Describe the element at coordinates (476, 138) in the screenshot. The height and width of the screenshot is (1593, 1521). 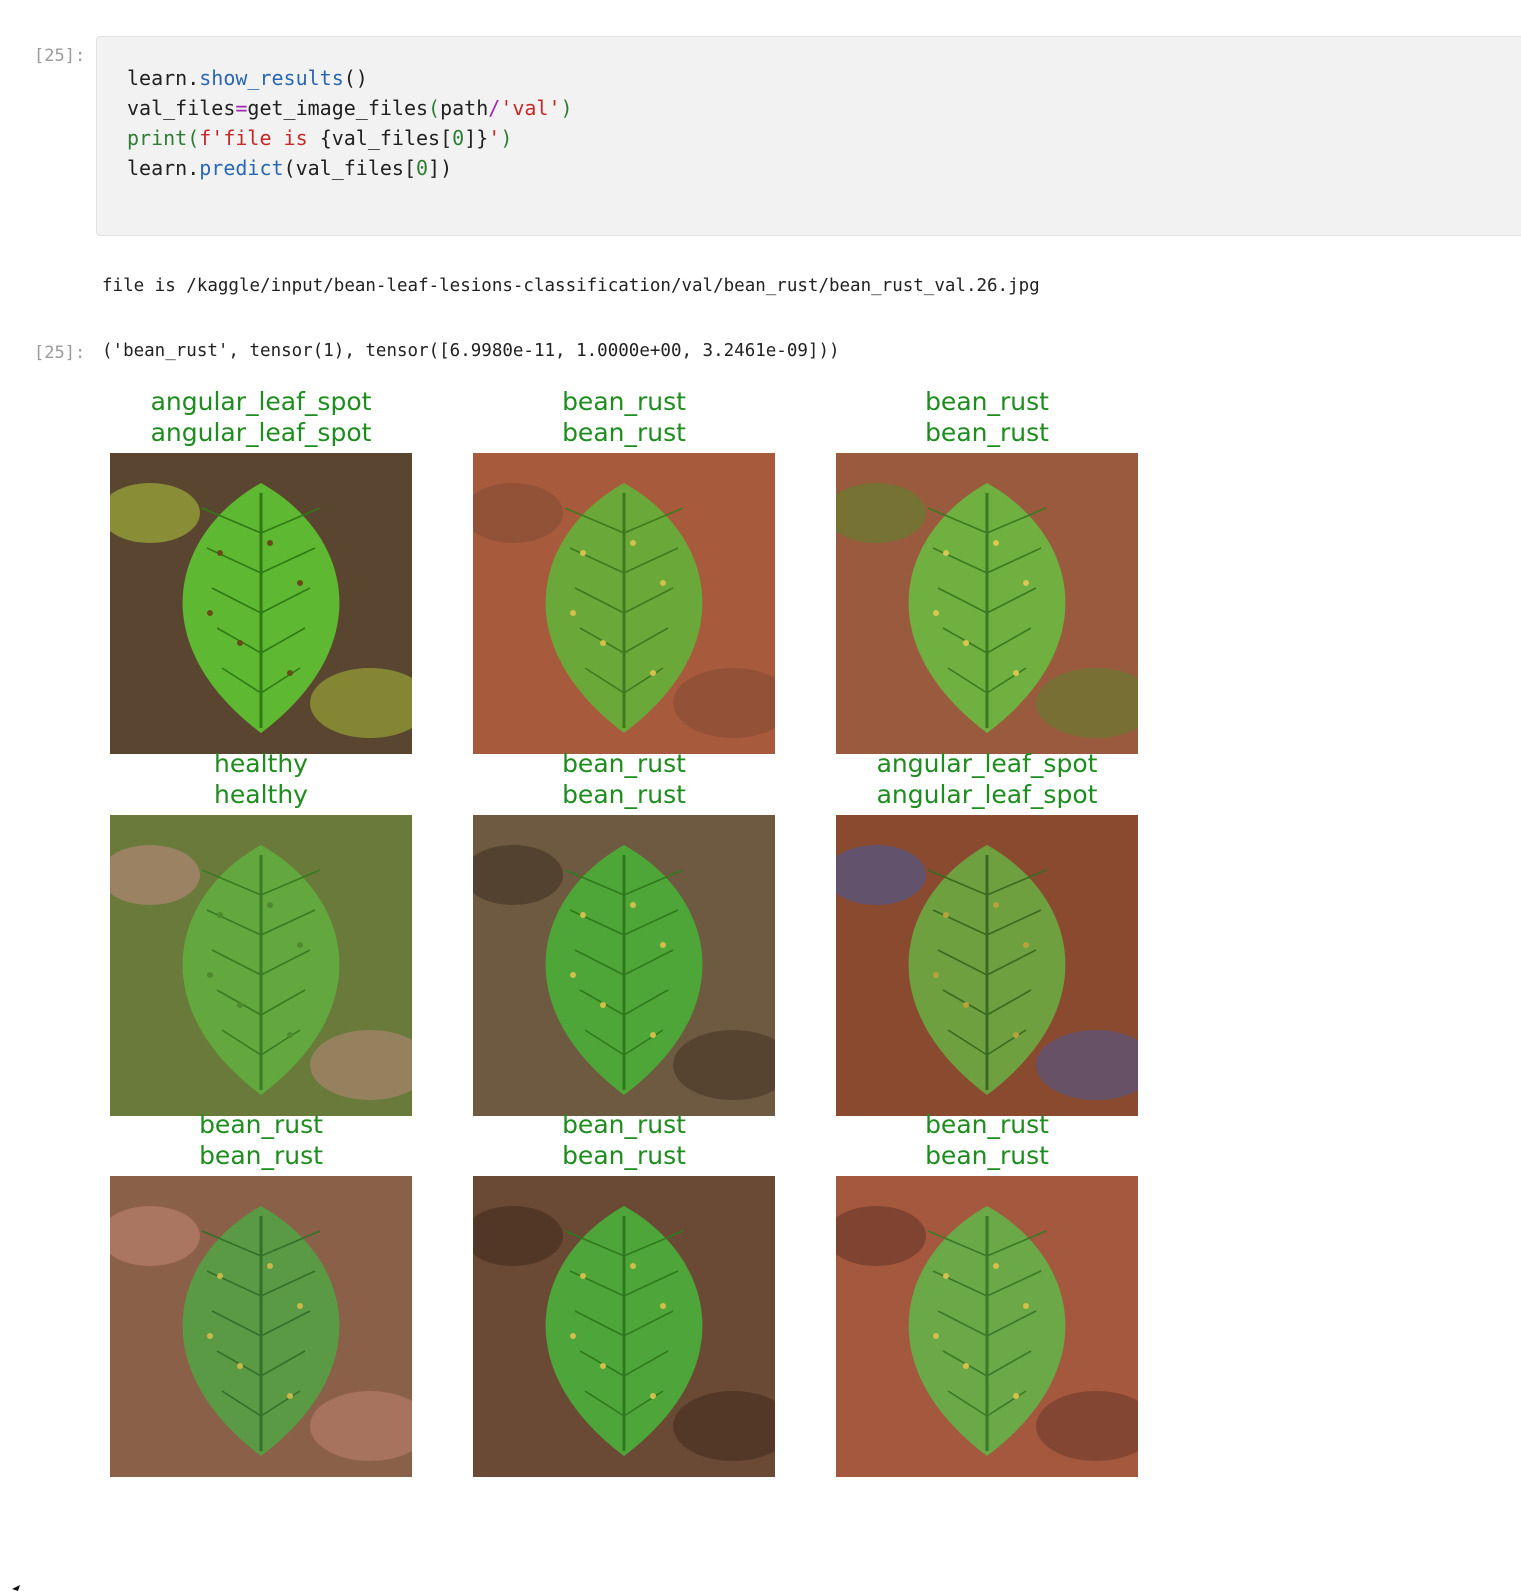
I see `code-token: ]}` at that location.